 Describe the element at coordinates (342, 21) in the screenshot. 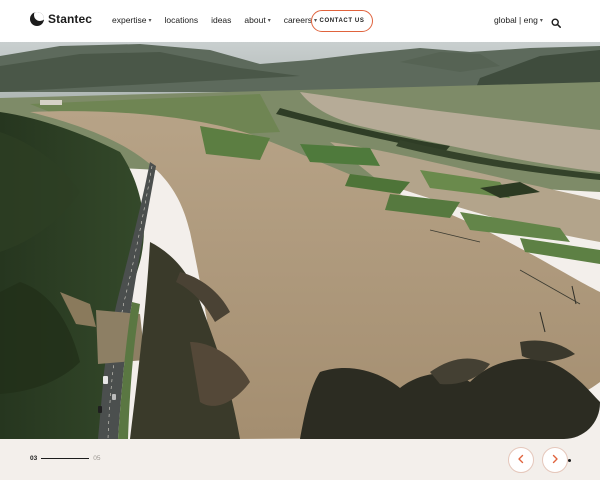

I see `contact-us-button: CONTACT US` at that location.